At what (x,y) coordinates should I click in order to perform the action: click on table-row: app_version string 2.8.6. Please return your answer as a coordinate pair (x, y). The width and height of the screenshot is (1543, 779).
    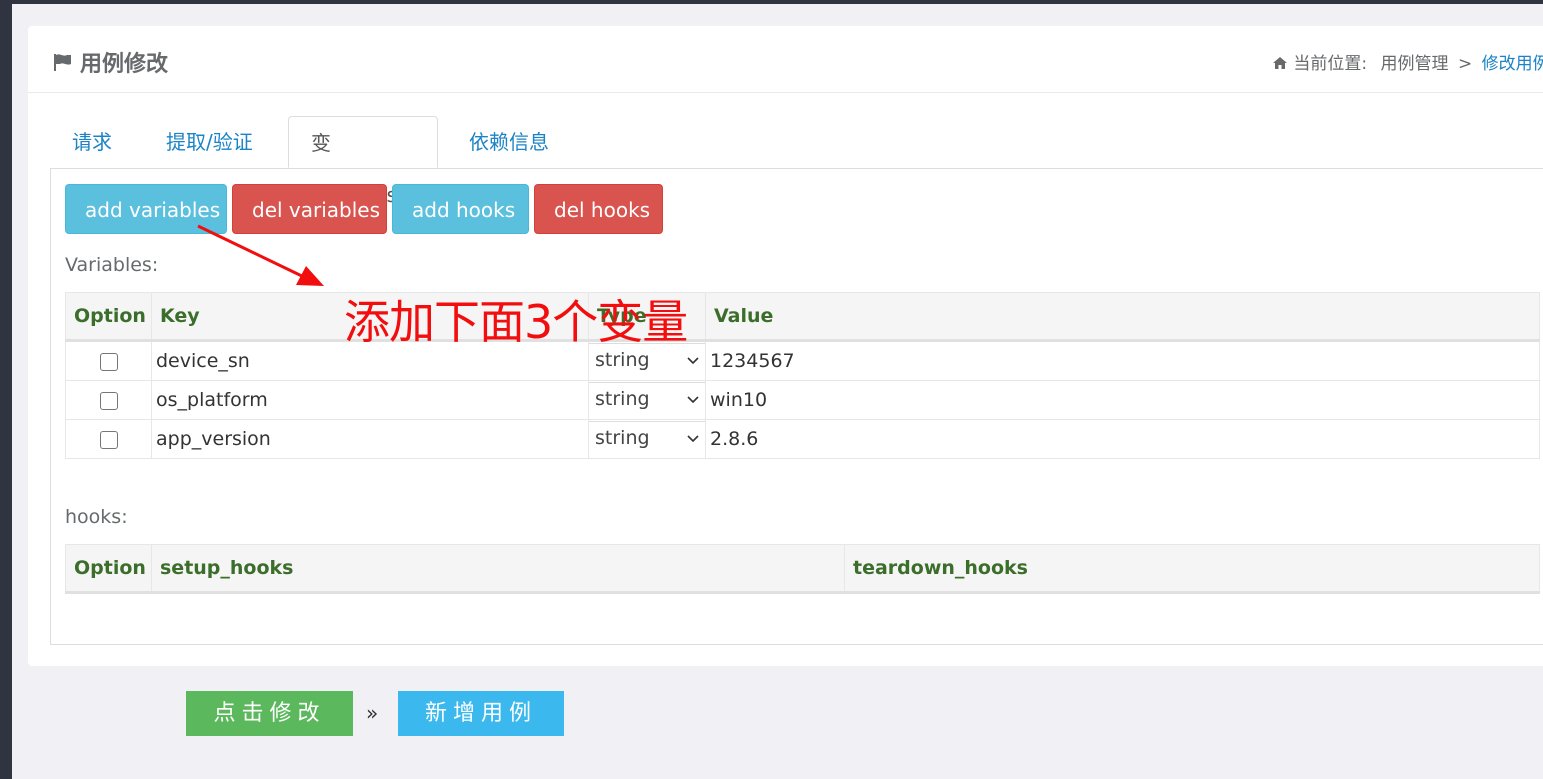
    Looking at the image, I should click on (802, 439).